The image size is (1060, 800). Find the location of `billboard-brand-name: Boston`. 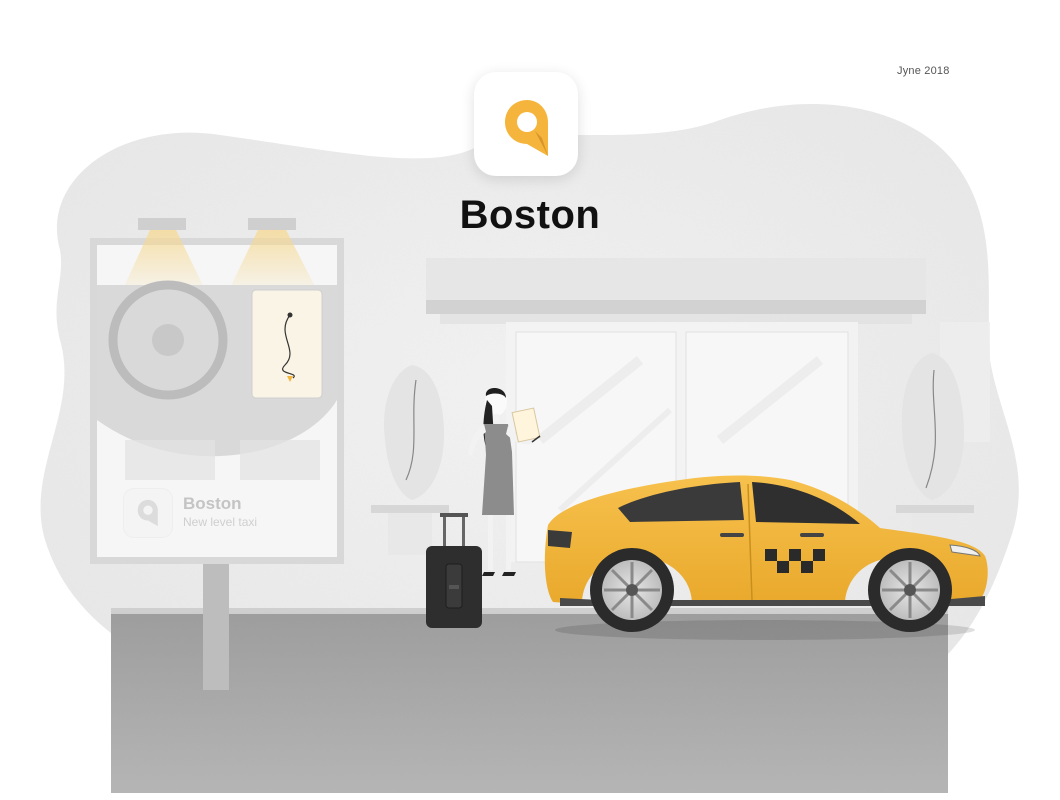

billboard-brand-name: Boston is located at coordinates (212, 503).